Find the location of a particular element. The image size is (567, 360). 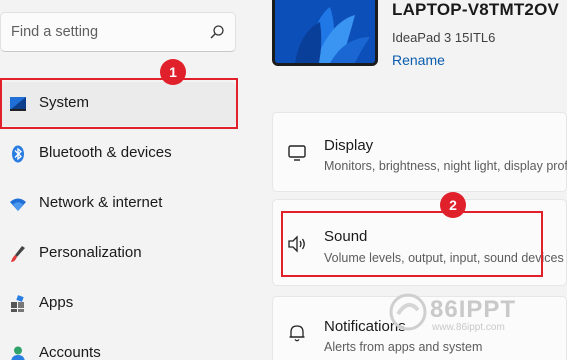

card-subtitle: Alerts from apps and system is located at coordinates (403, 347).